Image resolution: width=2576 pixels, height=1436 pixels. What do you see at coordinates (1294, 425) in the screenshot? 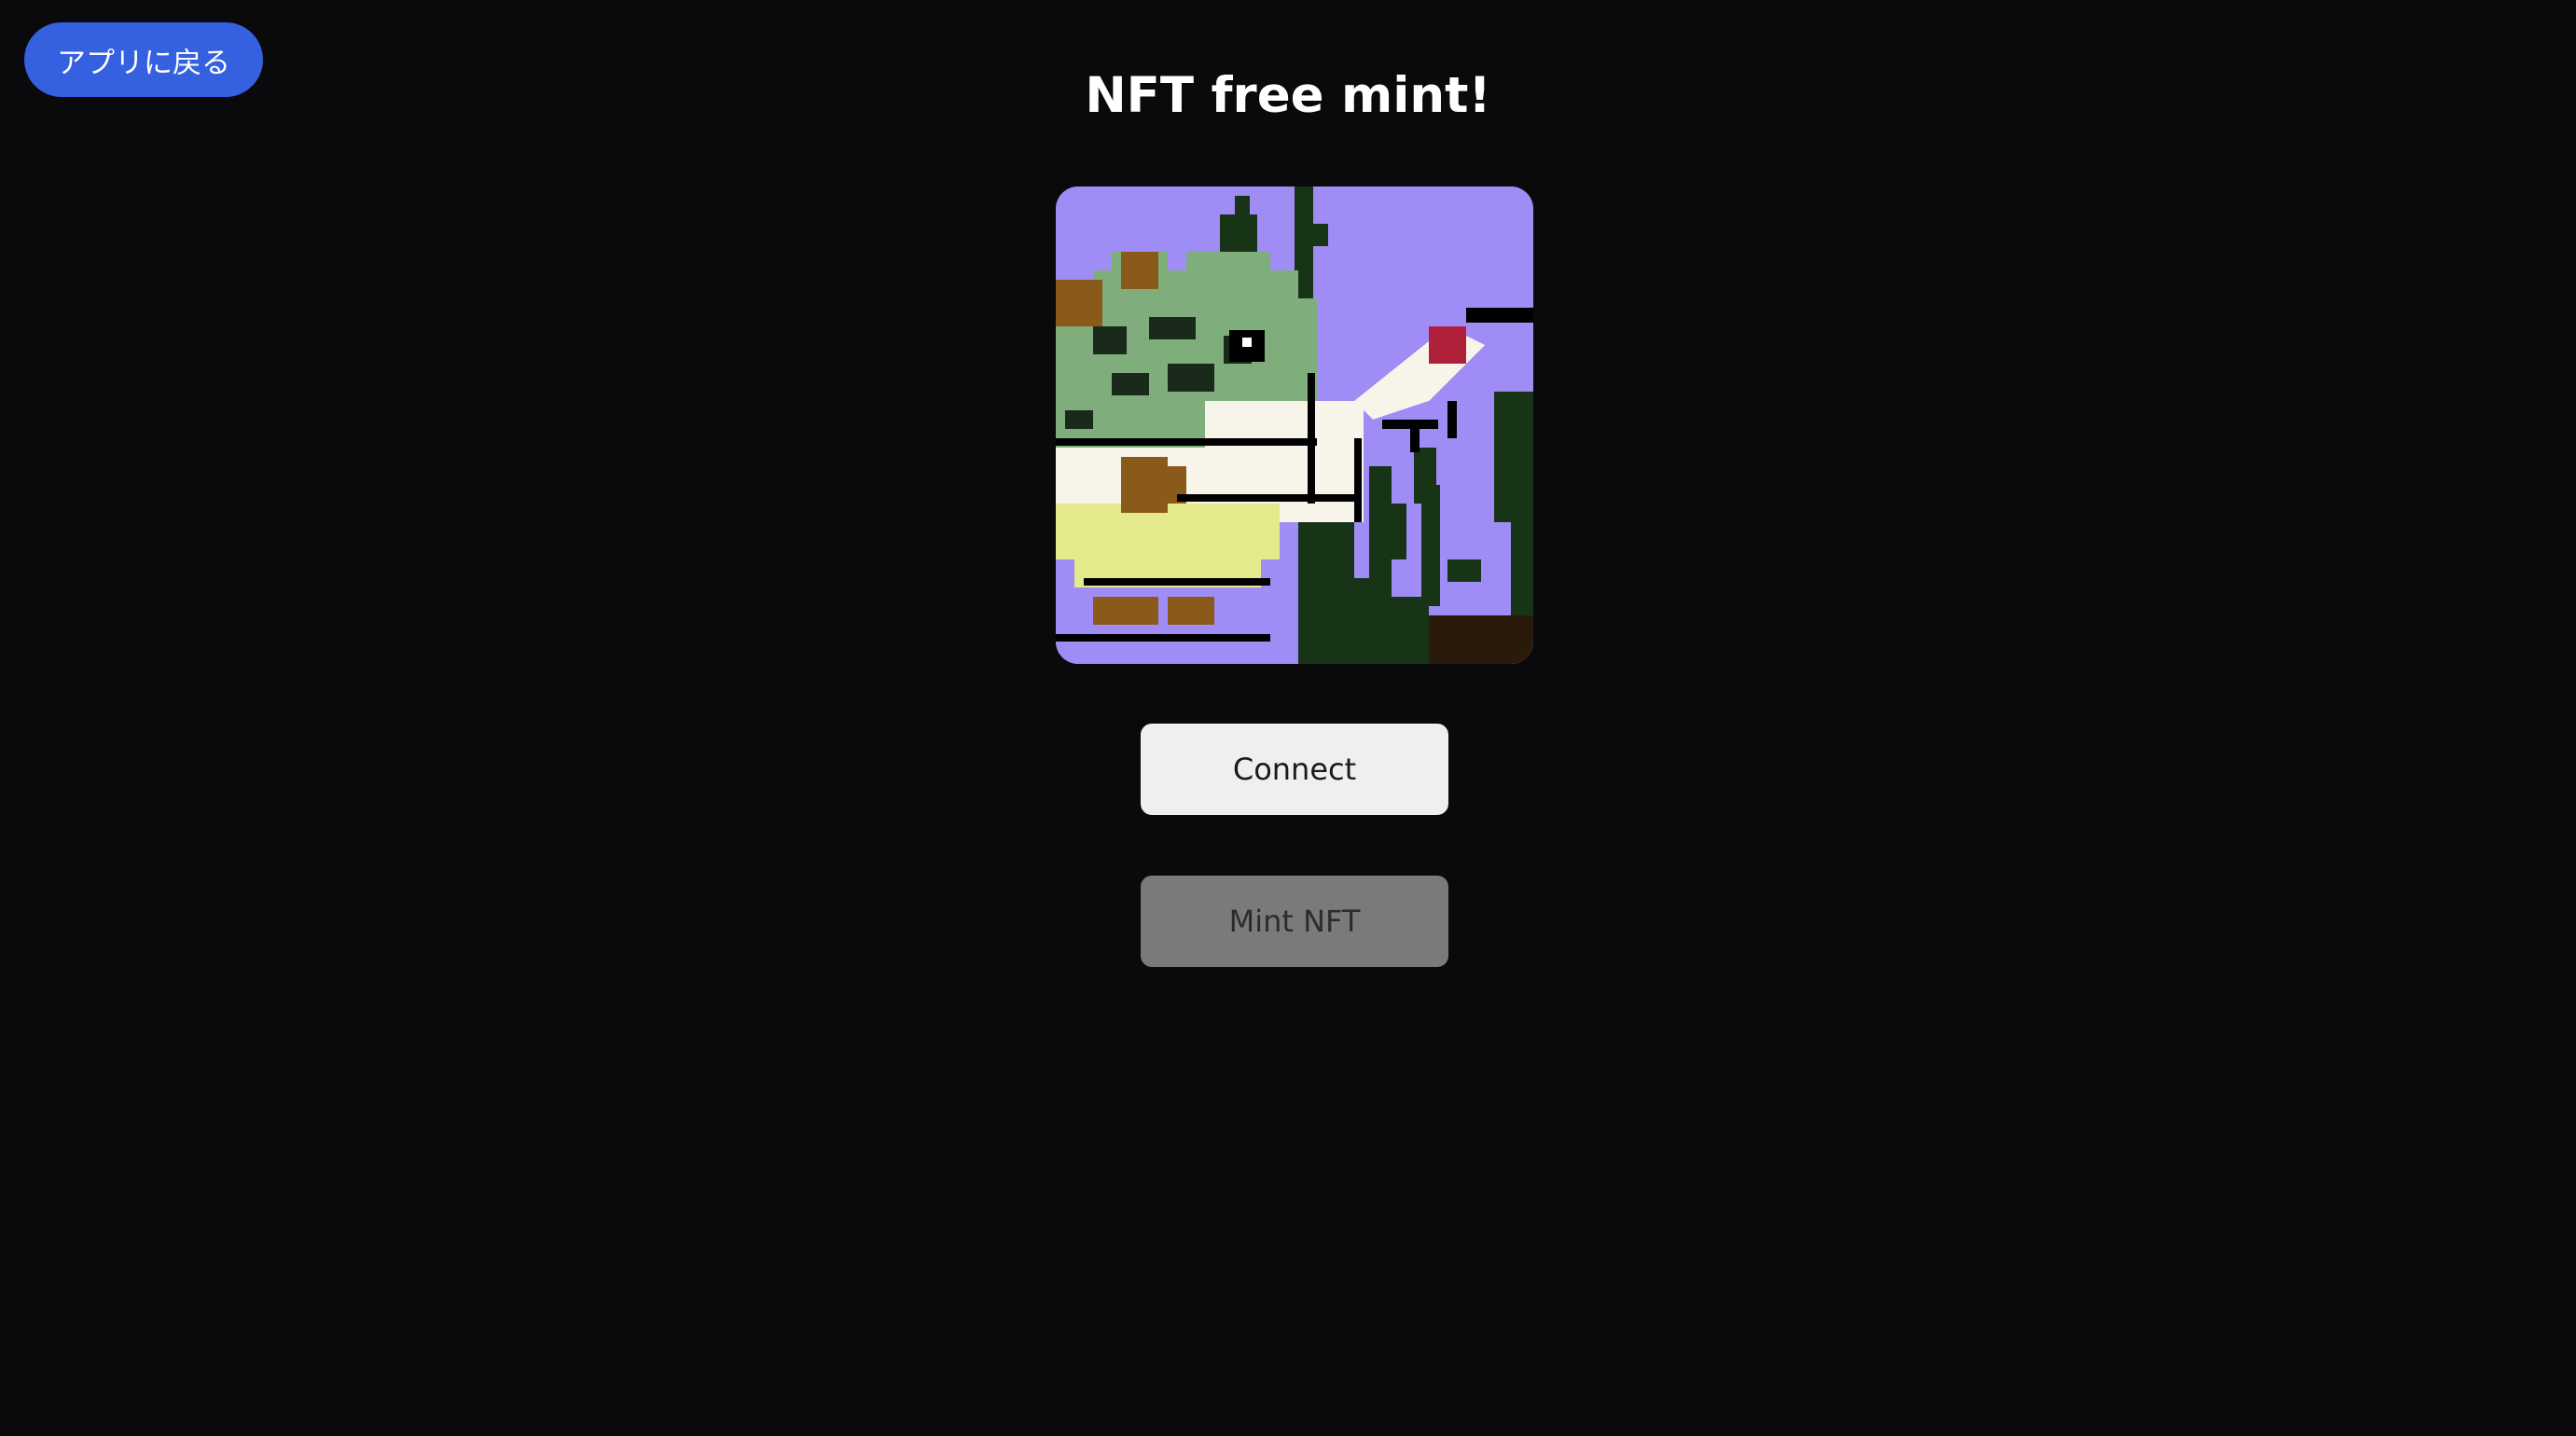
I see `nft-preview-image` at bounding box center [1294, 425].